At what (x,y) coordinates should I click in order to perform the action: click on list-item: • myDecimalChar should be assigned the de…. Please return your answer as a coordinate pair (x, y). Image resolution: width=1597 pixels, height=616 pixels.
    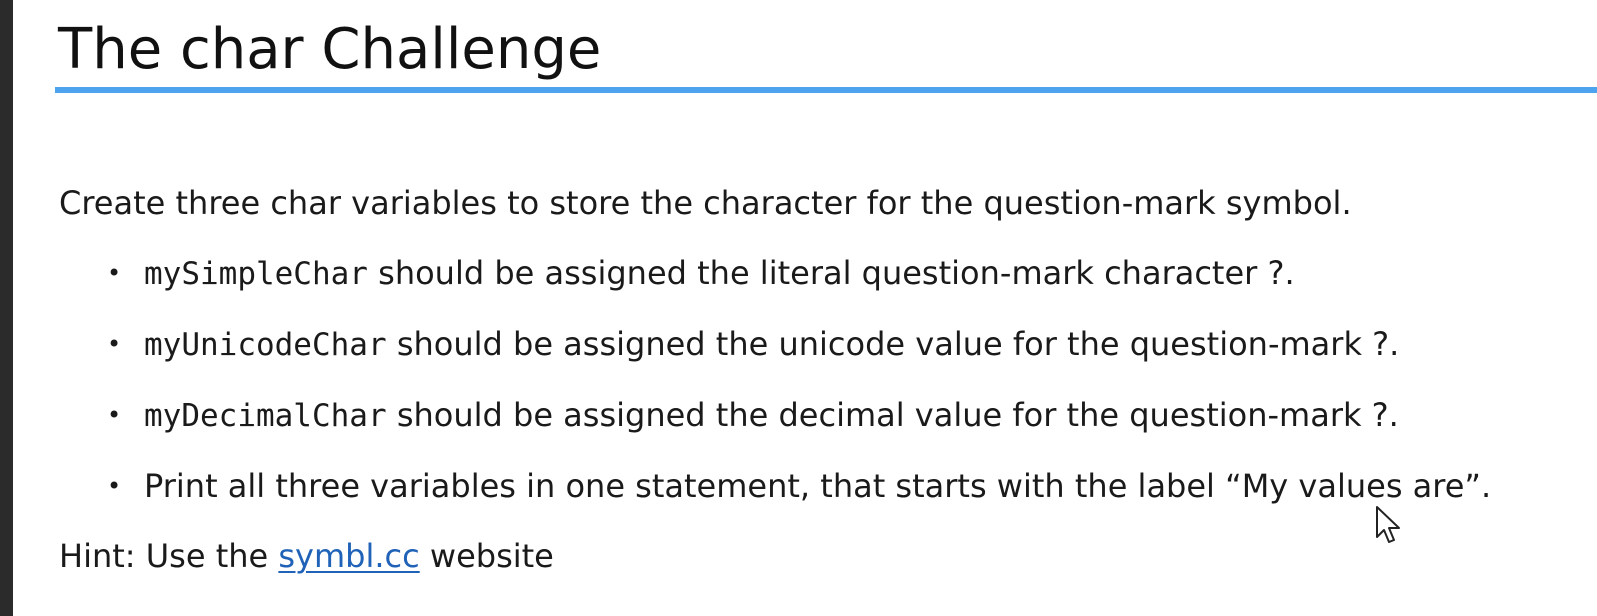
    Looking at the image, I should click on (819, 415).